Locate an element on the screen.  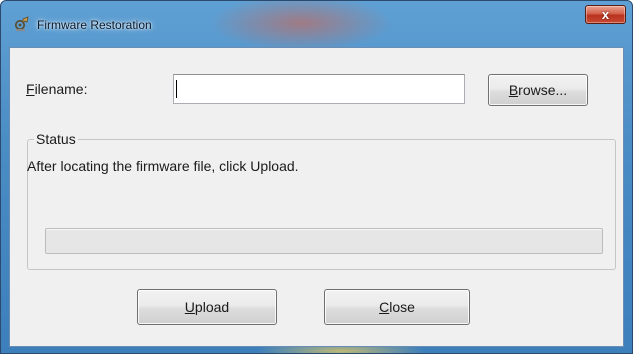
text-caret is located at coordinates (176, 89).